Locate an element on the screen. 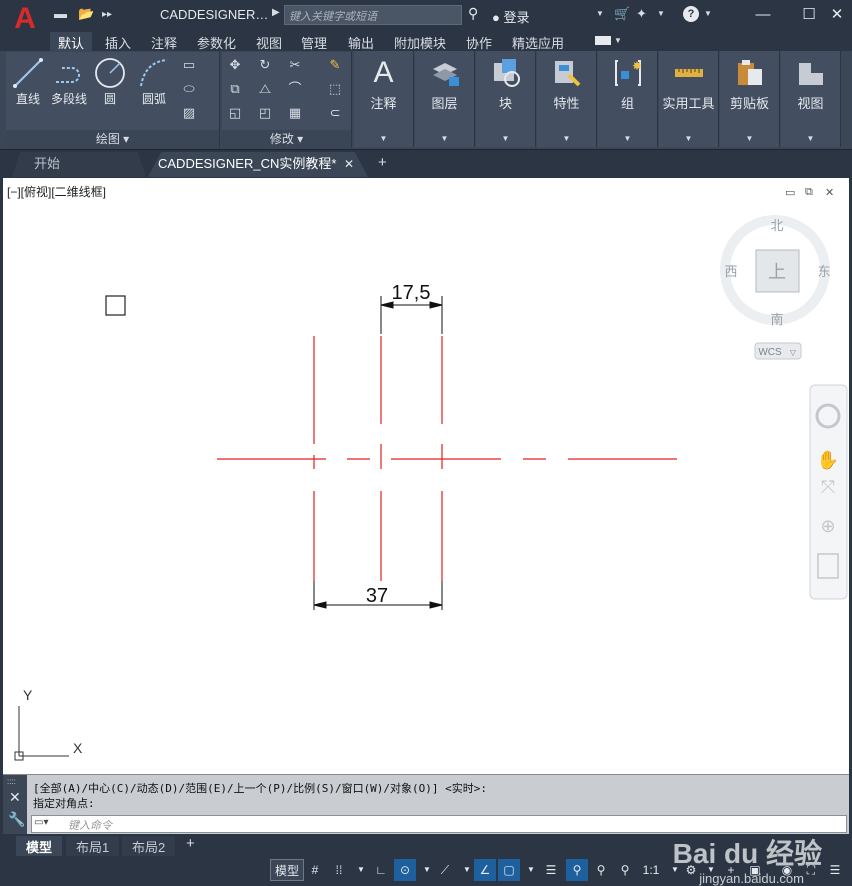  polar-tracking-icon: ⊙ is located at coordinates (405, 870).